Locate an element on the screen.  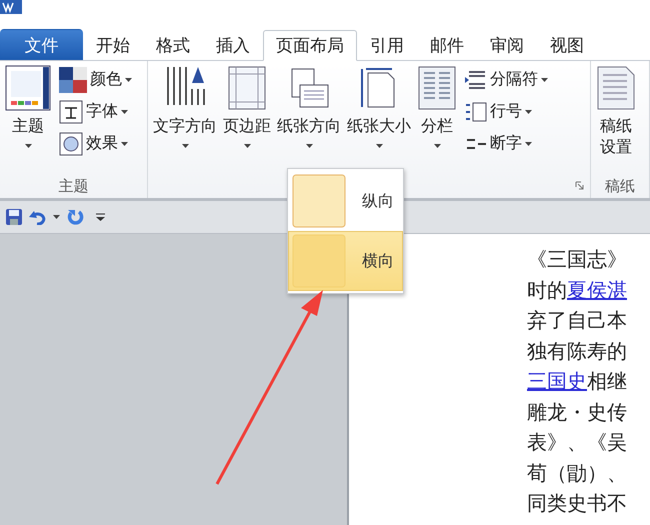
margins-icon is located at coordinates (247, 88).